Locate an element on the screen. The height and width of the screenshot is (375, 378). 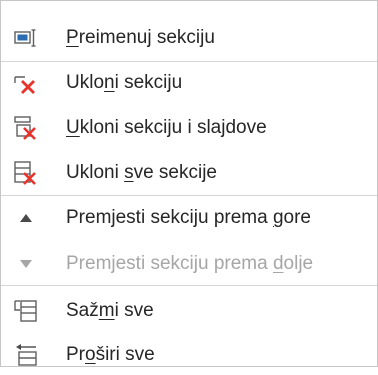
remove-all-sections-icon is located at coordinates (26, 173).